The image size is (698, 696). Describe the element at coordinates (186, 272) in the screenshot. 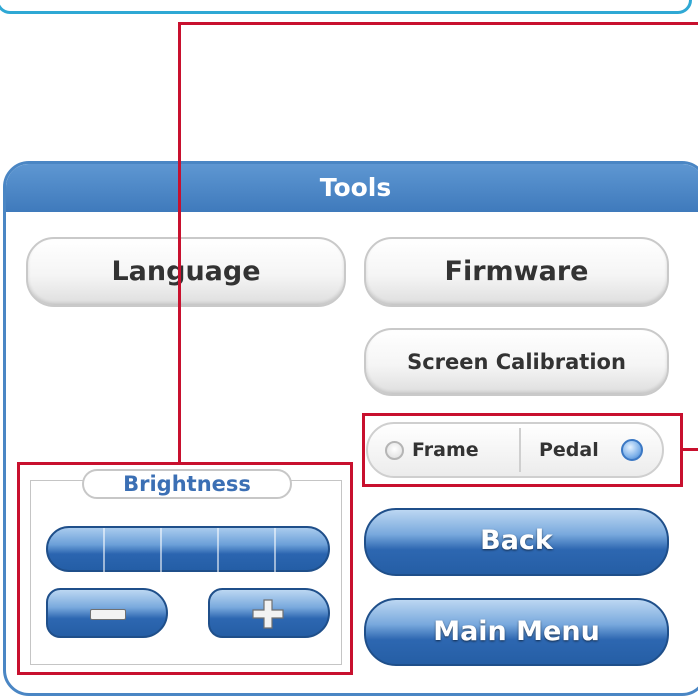

I see `language-button: Language` at that location.